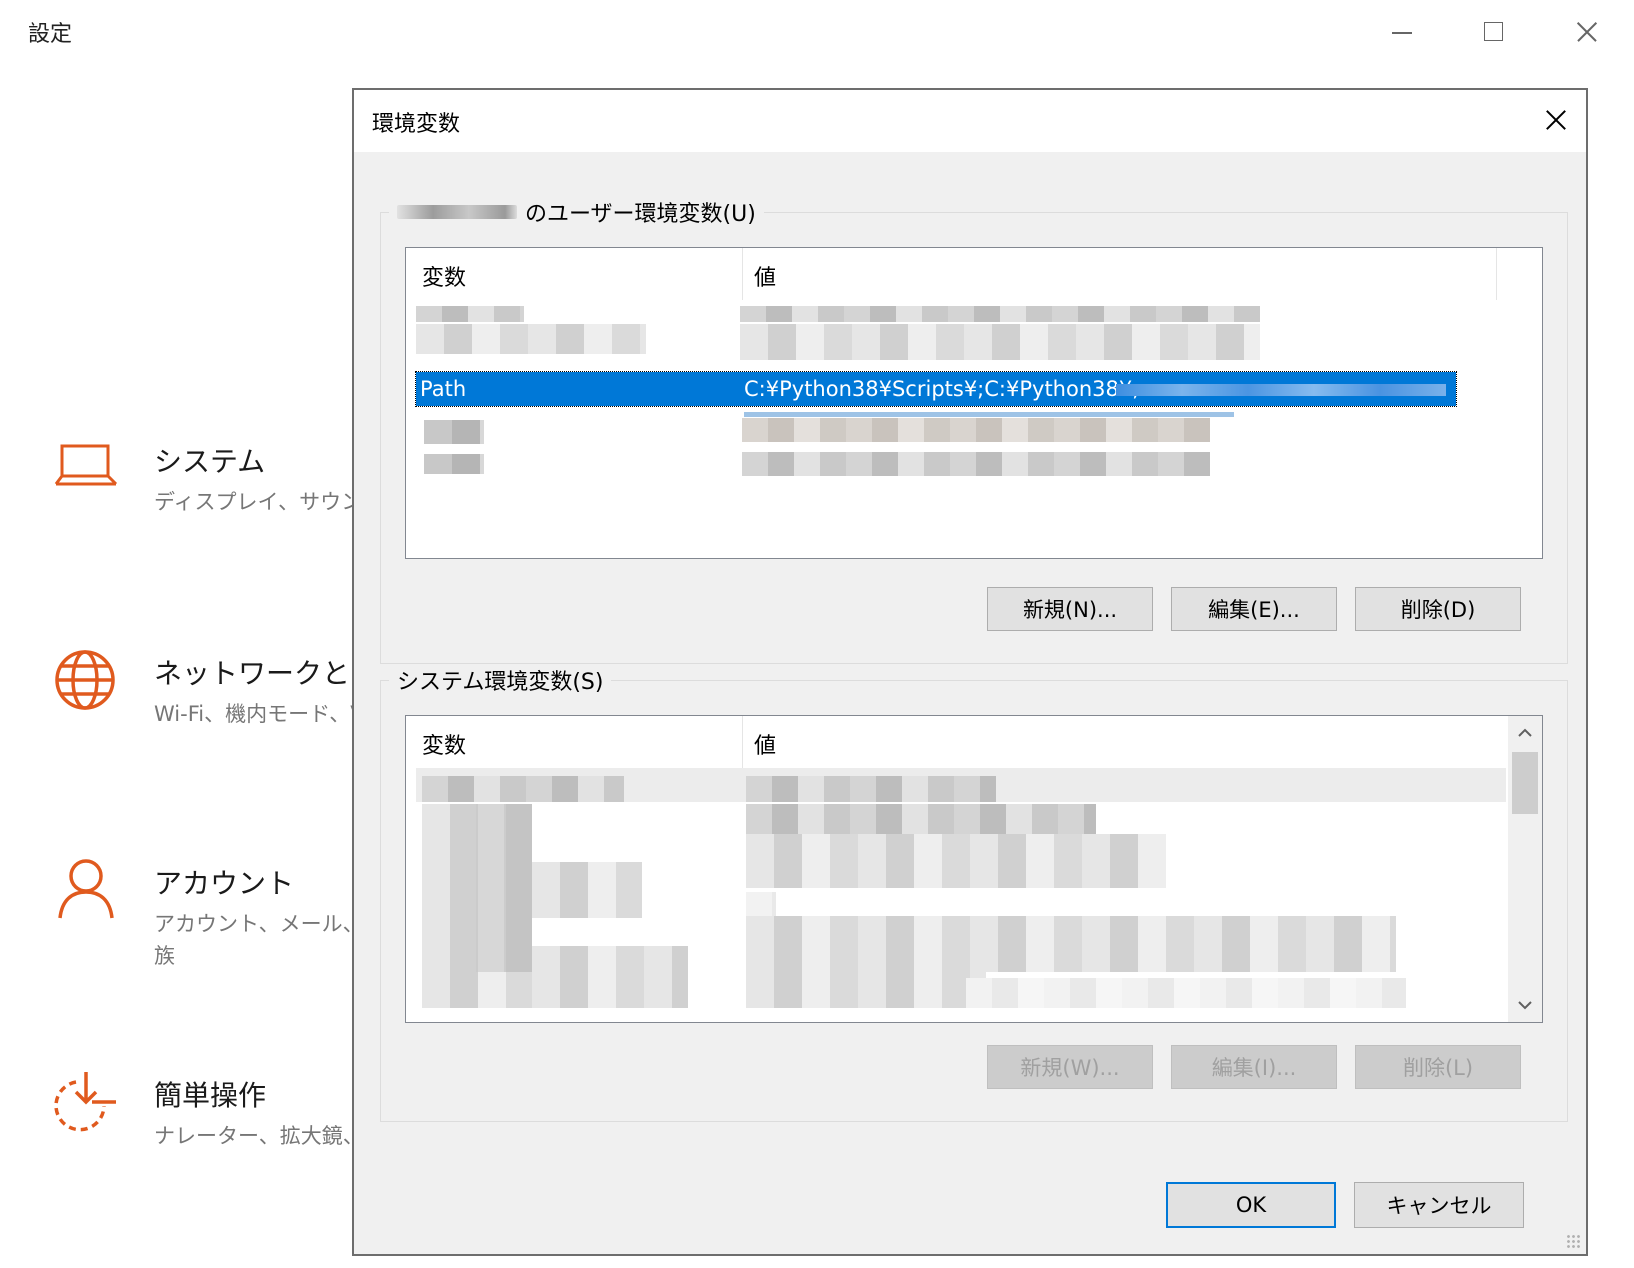 This screenshot has width=1634, height=1268. What do you see at coordinates (942, 389) in the screenshot?
I see `variable-value-cell: C:¥Python38¥Scripts¥;C:¥Python38¥;` at bounding box center [942, 389].